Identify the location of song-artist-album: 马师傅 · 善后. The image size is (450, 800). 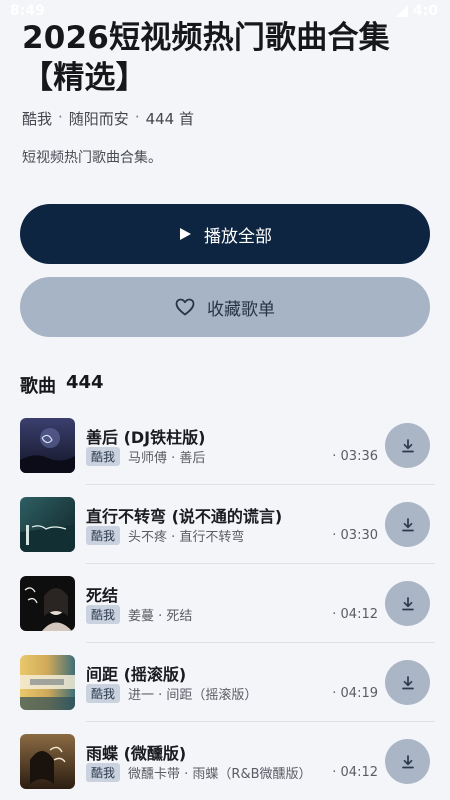
(167, 458).